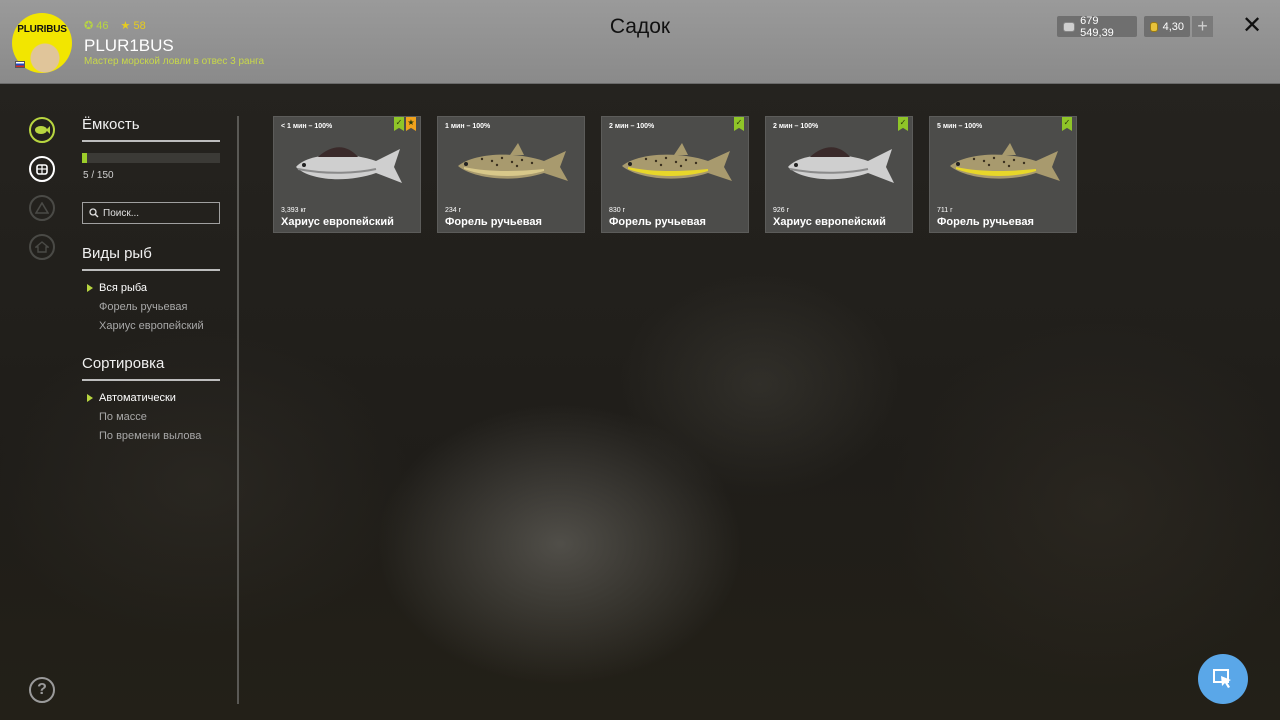  I want to click on search-icon, so click(94, 213).